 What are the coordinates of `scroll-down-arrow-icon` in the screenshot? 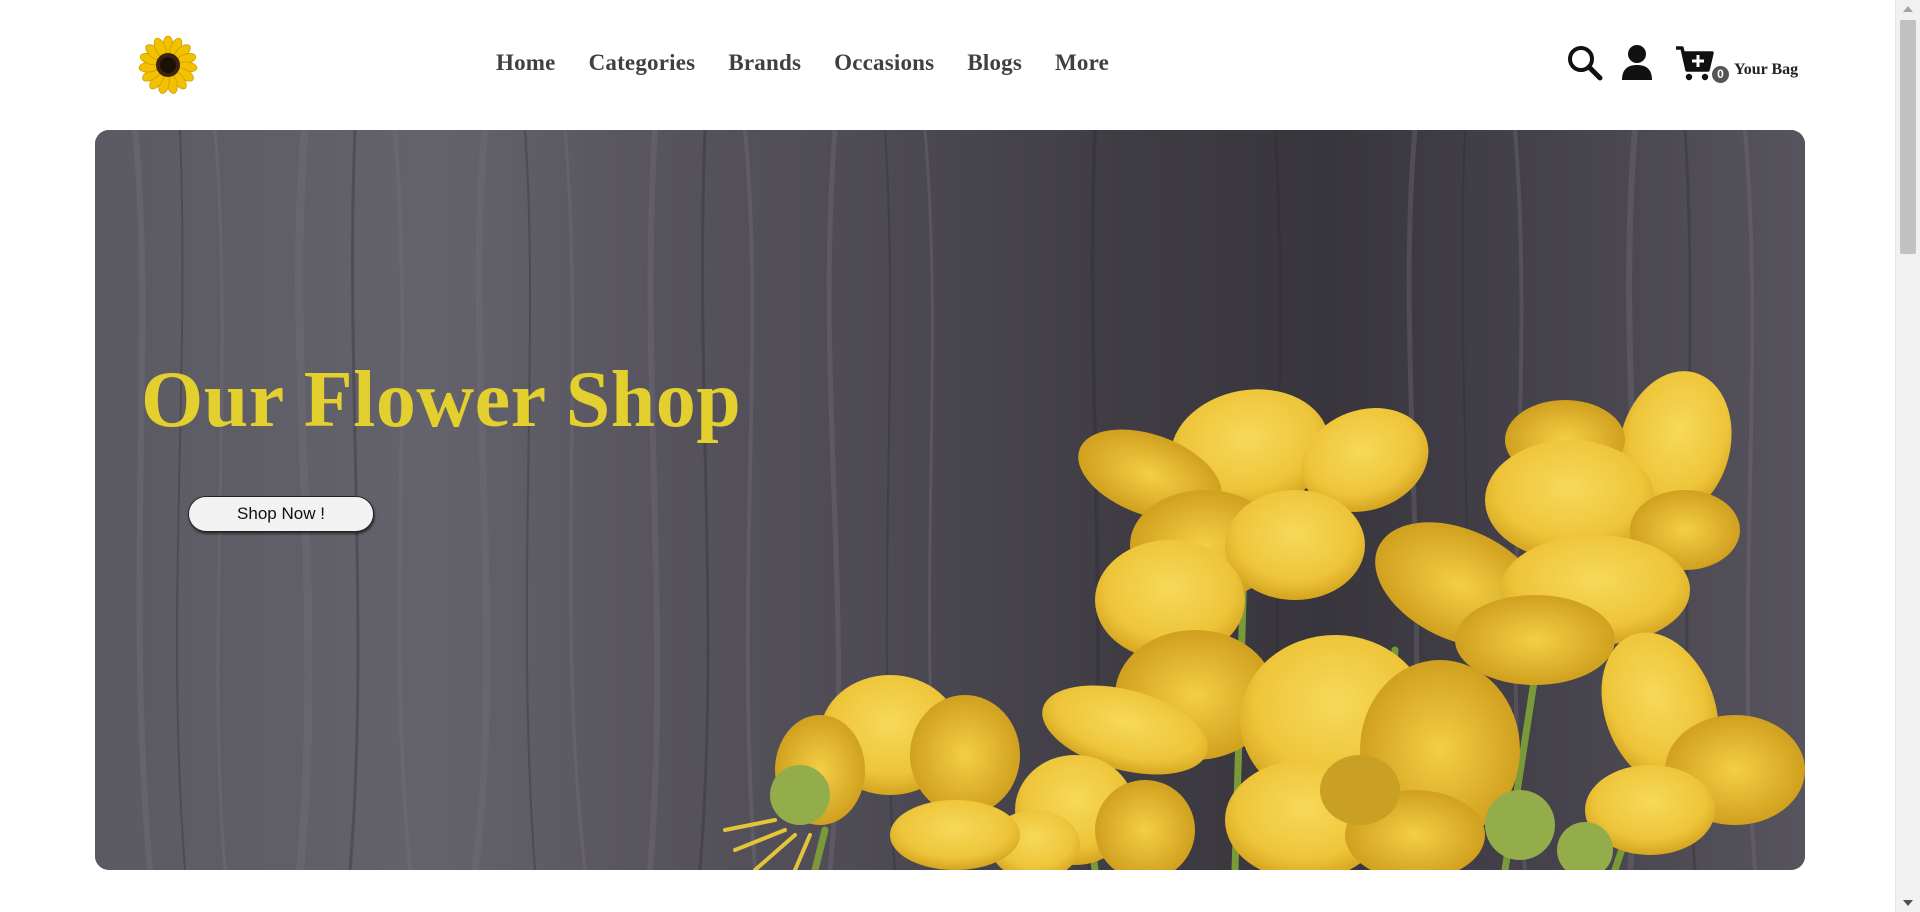 It's located at (1908, 903).